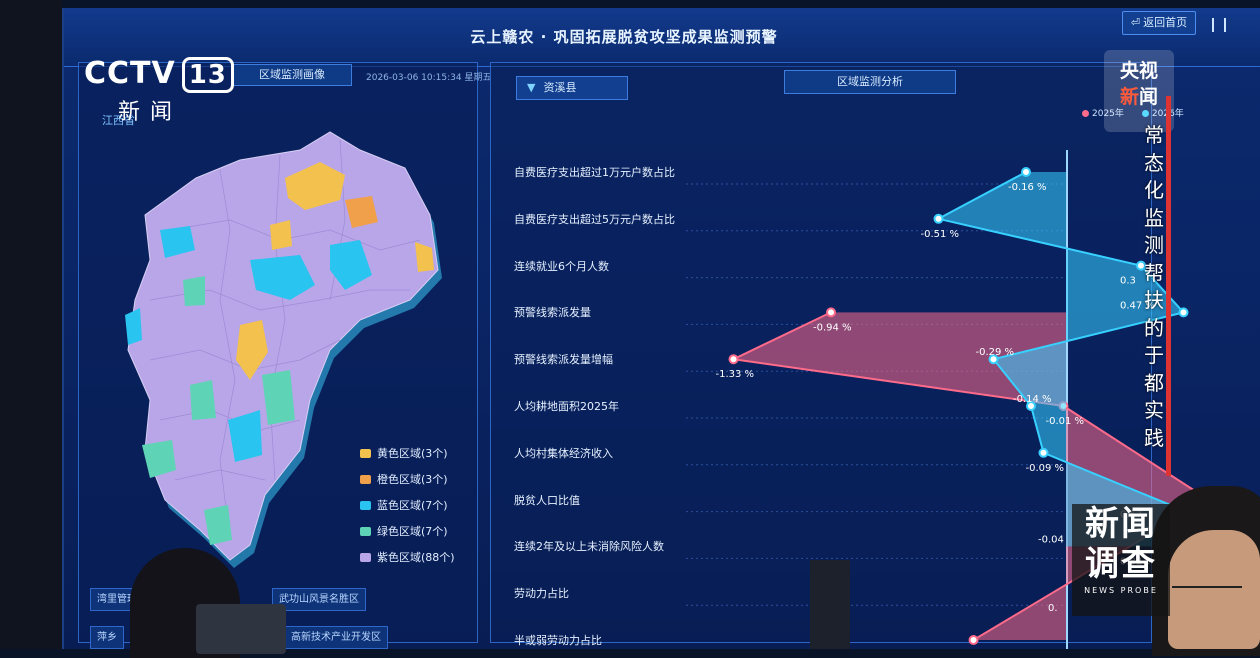 Image resolution: width=1260 pixels, height=658 pixels. What do you see at coordinates (1154, 274) in the screenshot?
I see `caption-char: 帮` at bounding box center [1154, 274].